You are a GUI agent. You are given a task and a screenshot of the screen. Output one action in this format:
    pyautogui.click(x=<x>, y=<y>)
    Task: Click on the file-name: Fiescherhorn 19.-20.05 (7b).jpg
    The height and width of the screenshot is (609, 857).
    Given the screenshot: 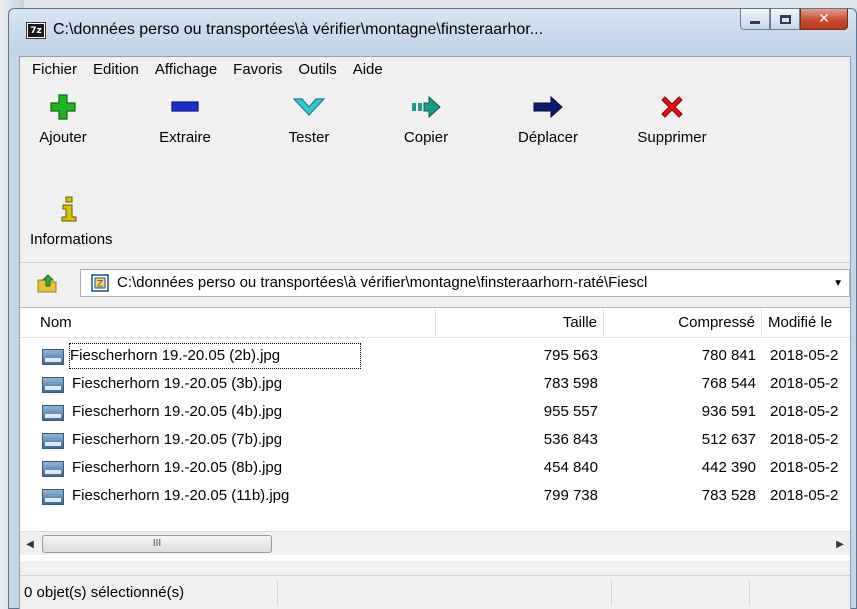 What is the action you would take?
    pyautogui.click(x=177, y=439)
    